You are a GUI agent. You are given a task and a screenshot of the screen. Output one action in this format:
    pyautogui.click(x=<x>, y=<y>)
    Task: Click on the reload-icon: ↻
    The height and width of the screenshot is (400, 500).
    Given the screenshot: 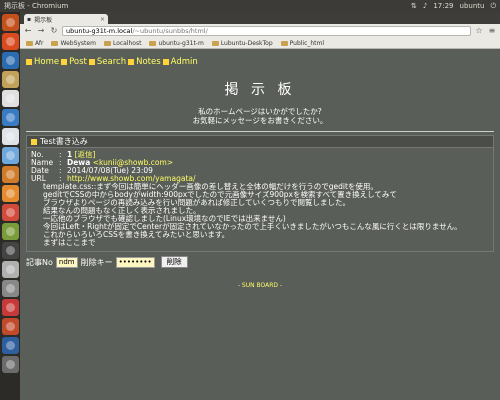 What is the action you would take?
    pyautogui.click(x=54, y=31)
    